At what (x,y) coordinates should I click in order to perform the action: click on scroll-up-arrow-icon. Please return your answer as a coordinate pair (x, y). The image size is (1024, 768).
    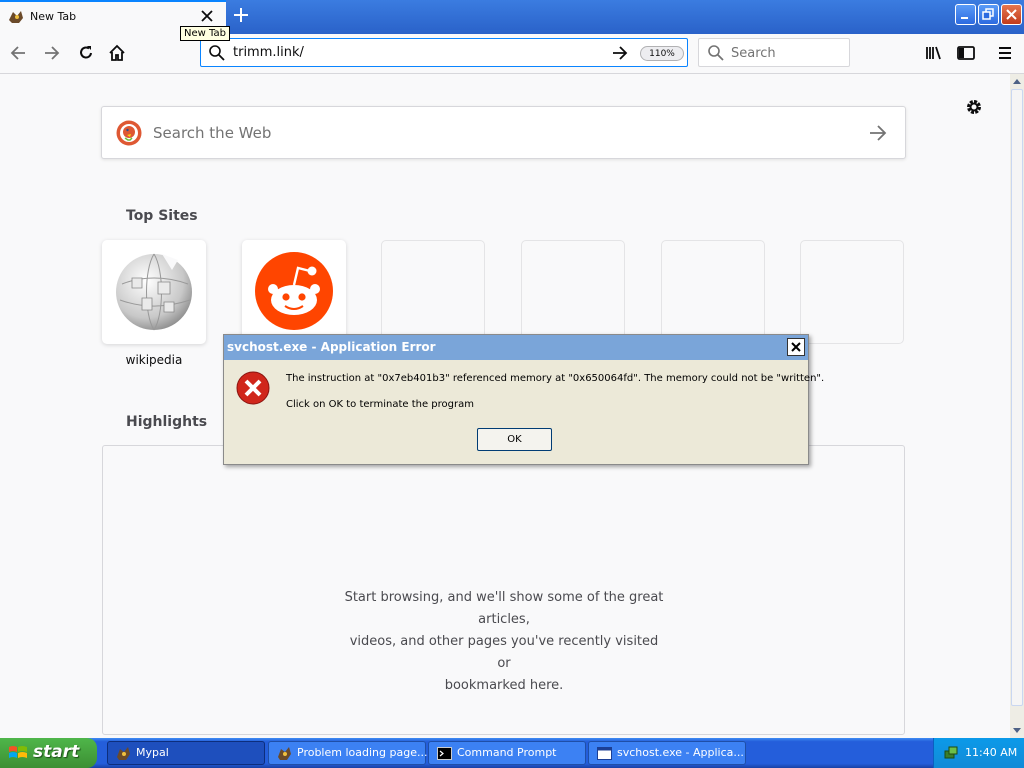
    Looking at the image, I should click on (1017, 82).